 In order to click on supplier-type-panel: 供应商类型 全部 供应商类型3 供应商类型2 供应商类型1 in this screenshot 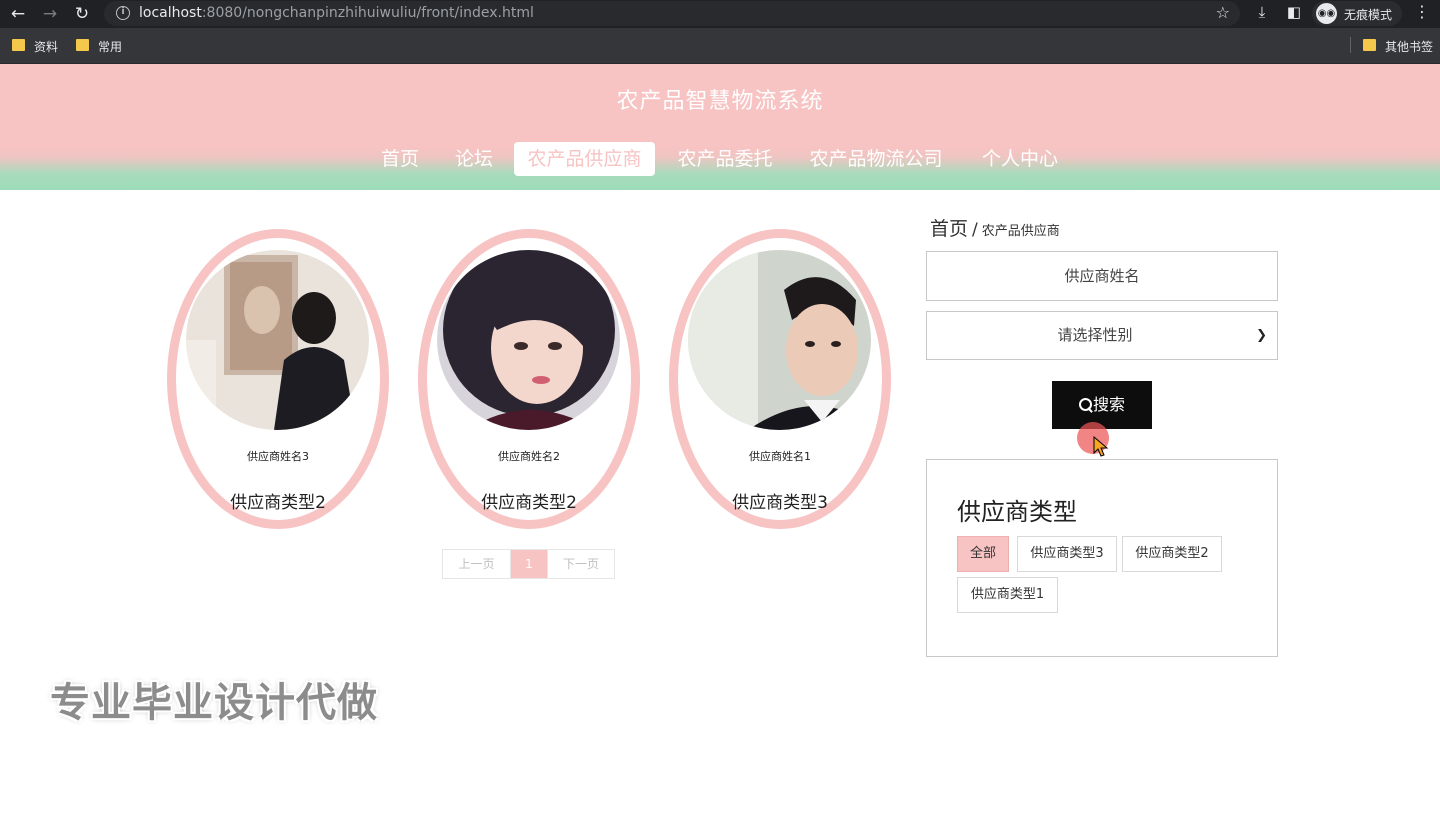, I will do `click(1102, 558)`.